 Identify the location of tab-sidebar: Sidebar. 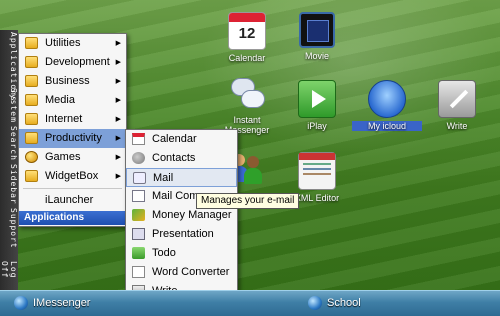
(9, 184).